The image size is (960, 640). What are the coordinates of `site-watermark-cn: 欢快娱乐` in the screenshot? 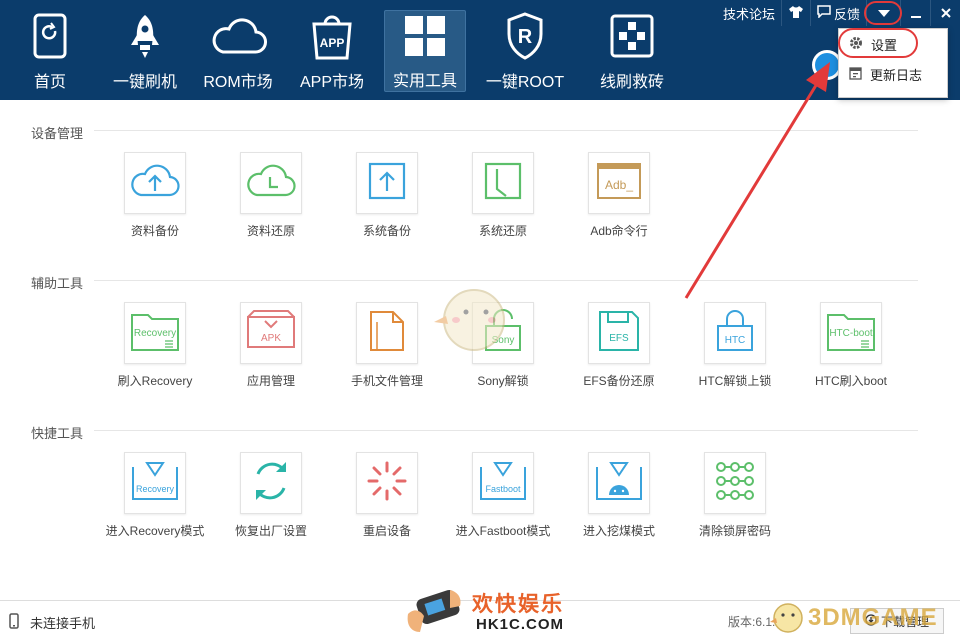 It's located at (518, 604).